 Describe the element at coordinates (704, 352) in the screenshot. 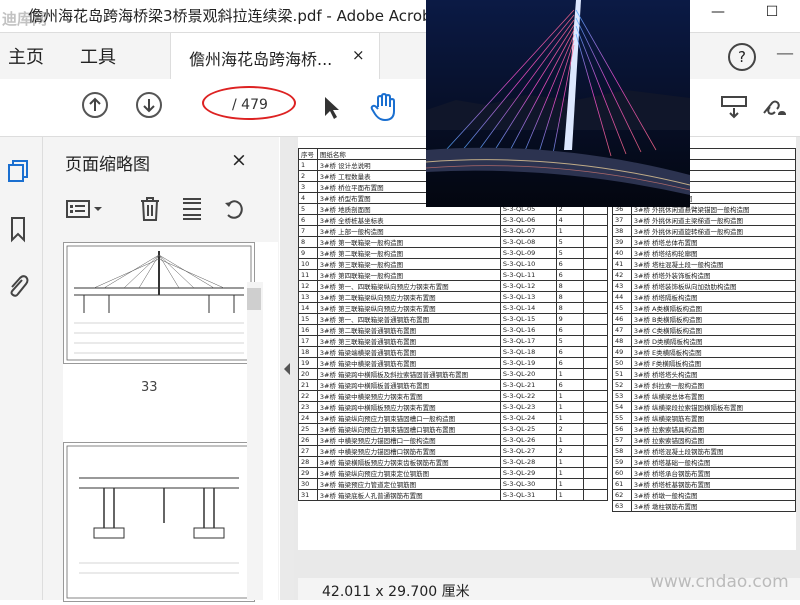

I see `table-row: 49 3#桥 E类横隔板构造图` at that location.